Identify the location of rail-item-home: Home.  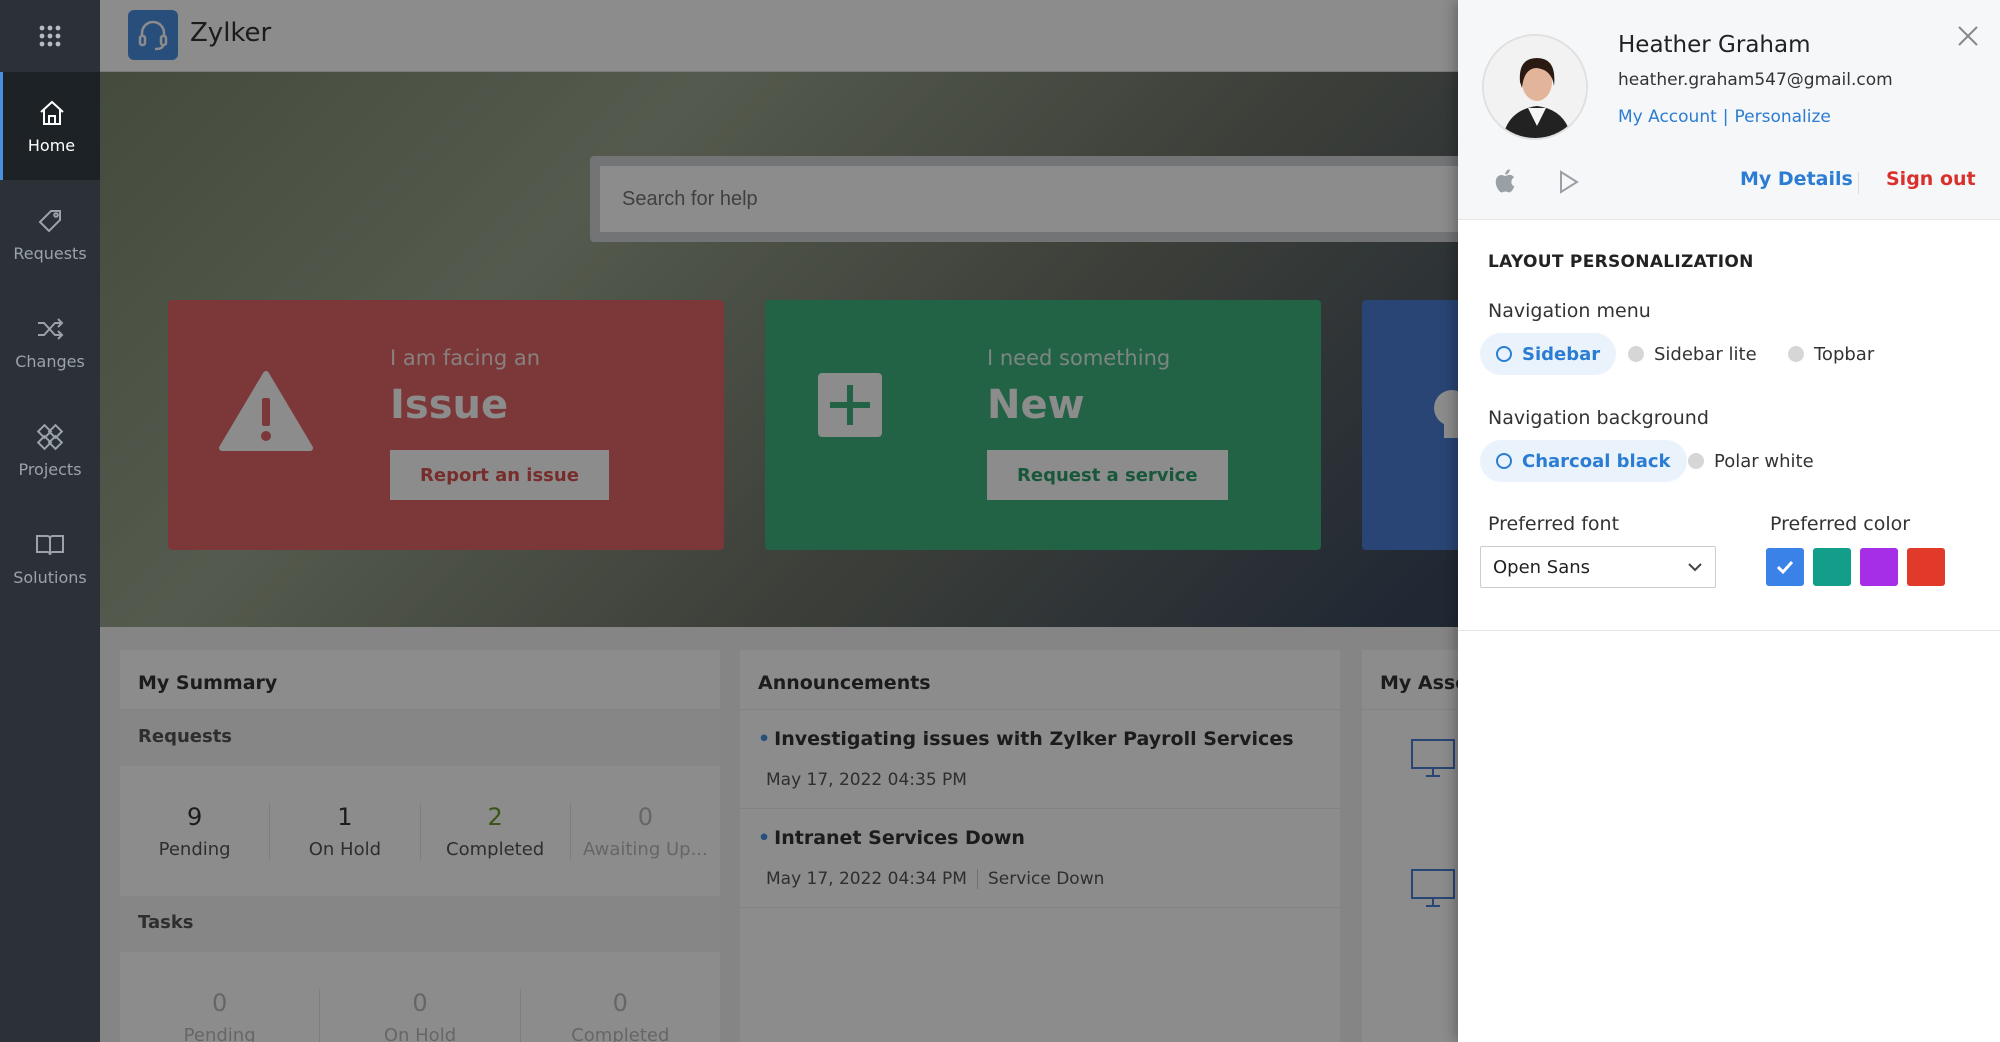
(50, 126).